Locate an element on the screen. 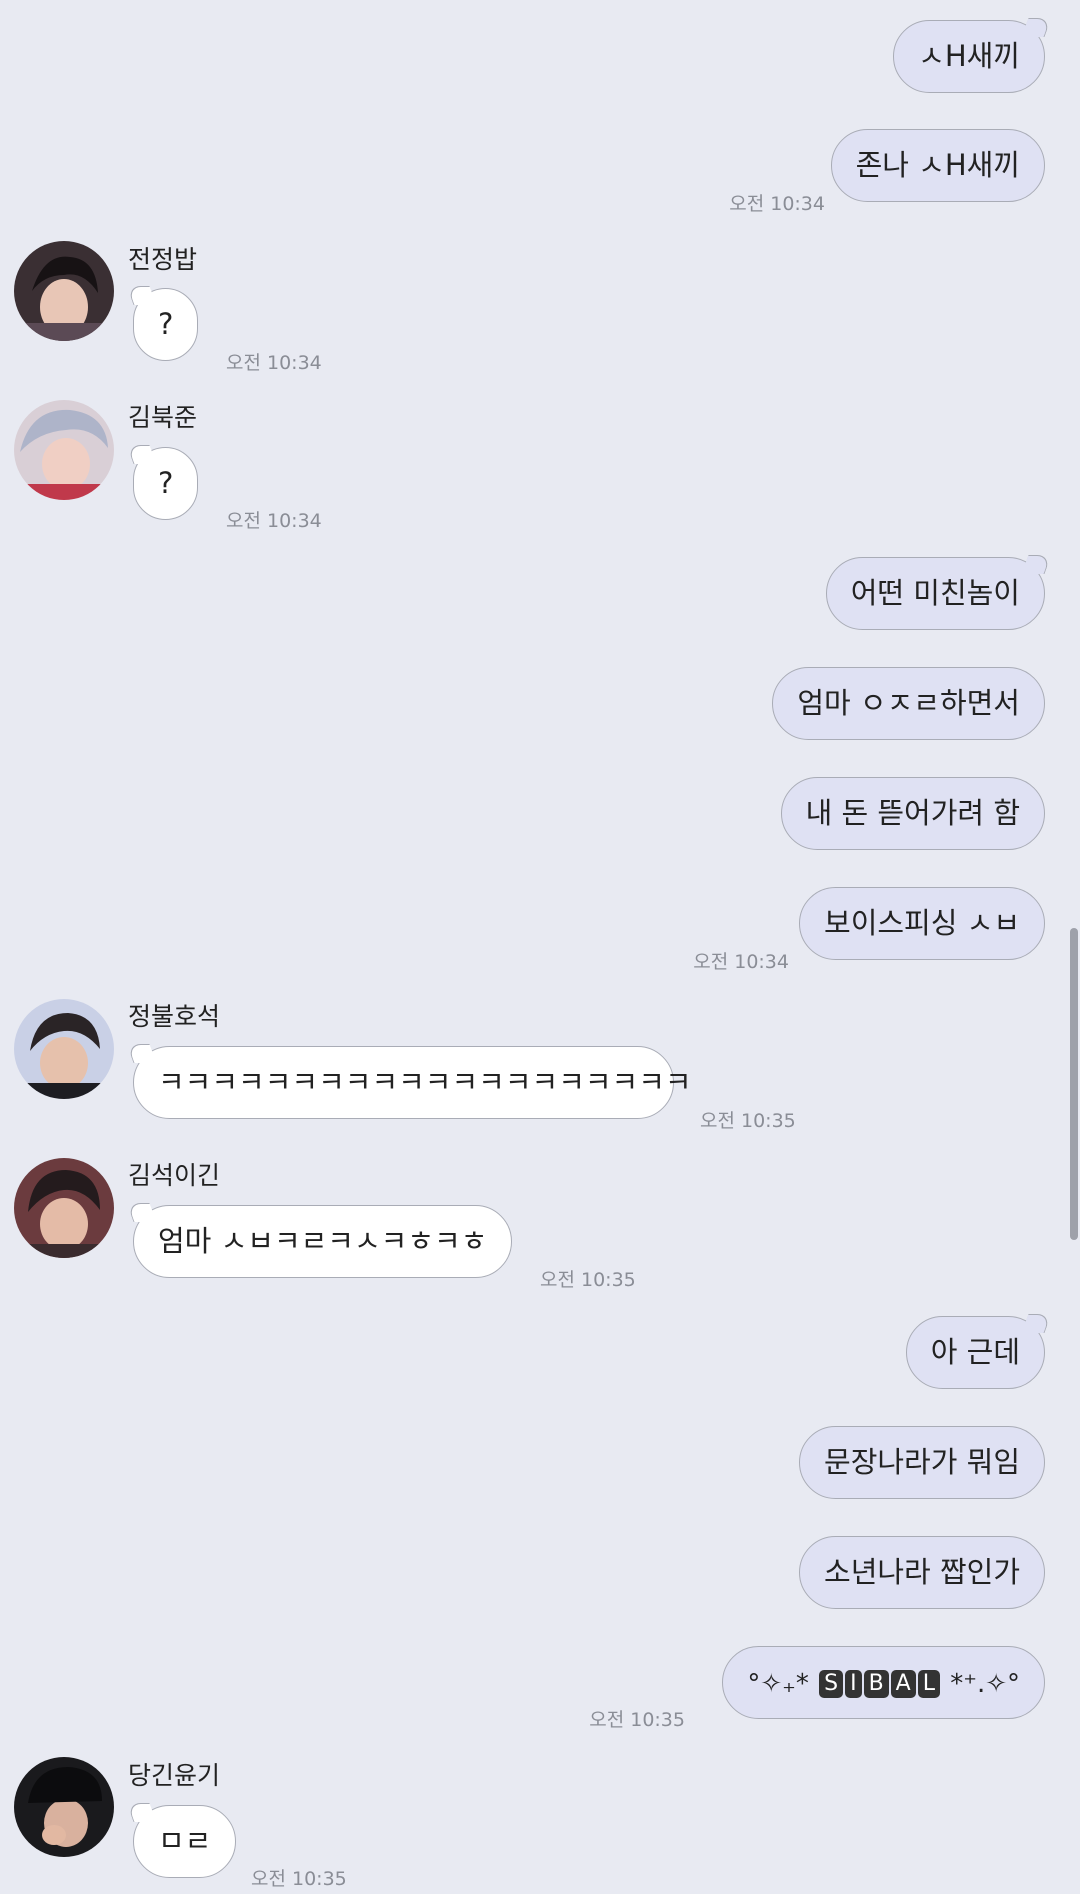 The height and width of the screenshot is (1894, 1080). message-bubble: 문장나라가 뭐임 is located at coordinates (922, 1462).